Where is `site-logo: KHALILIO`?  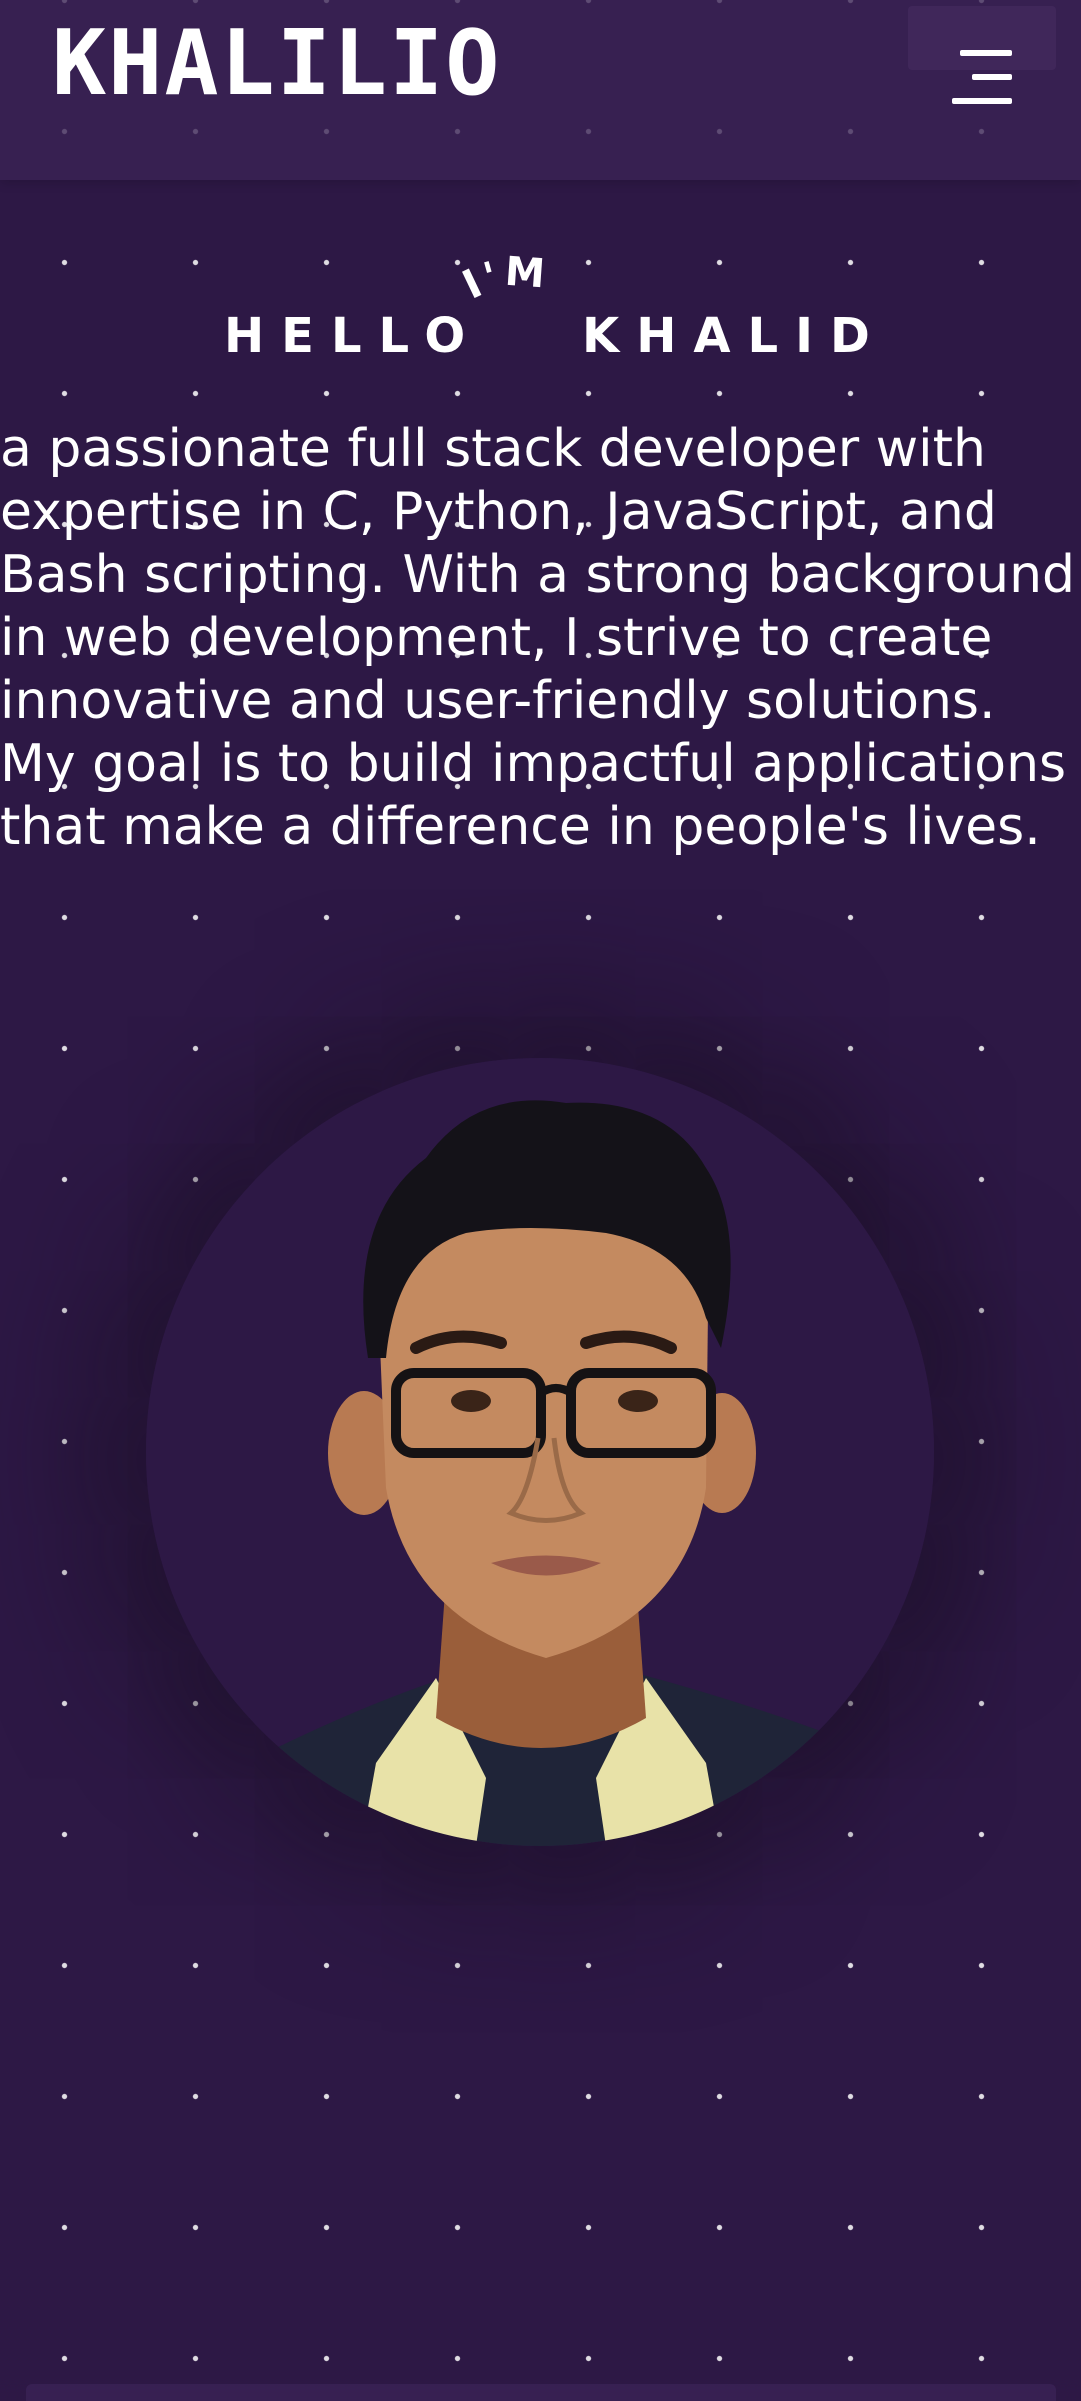
site-logo: KHALILIO is located at coordinates (276, 64).